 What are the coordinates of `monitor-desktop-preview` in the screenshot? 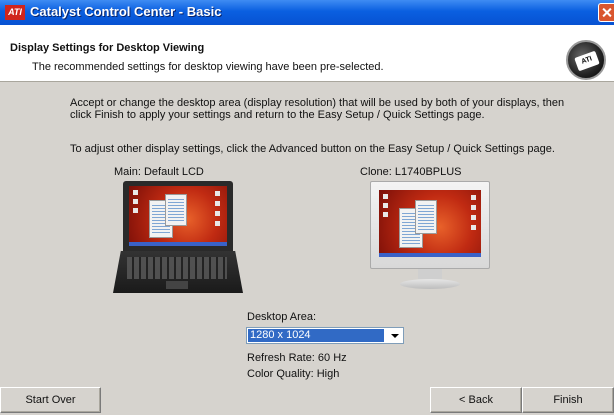 It's located at (430, 223).